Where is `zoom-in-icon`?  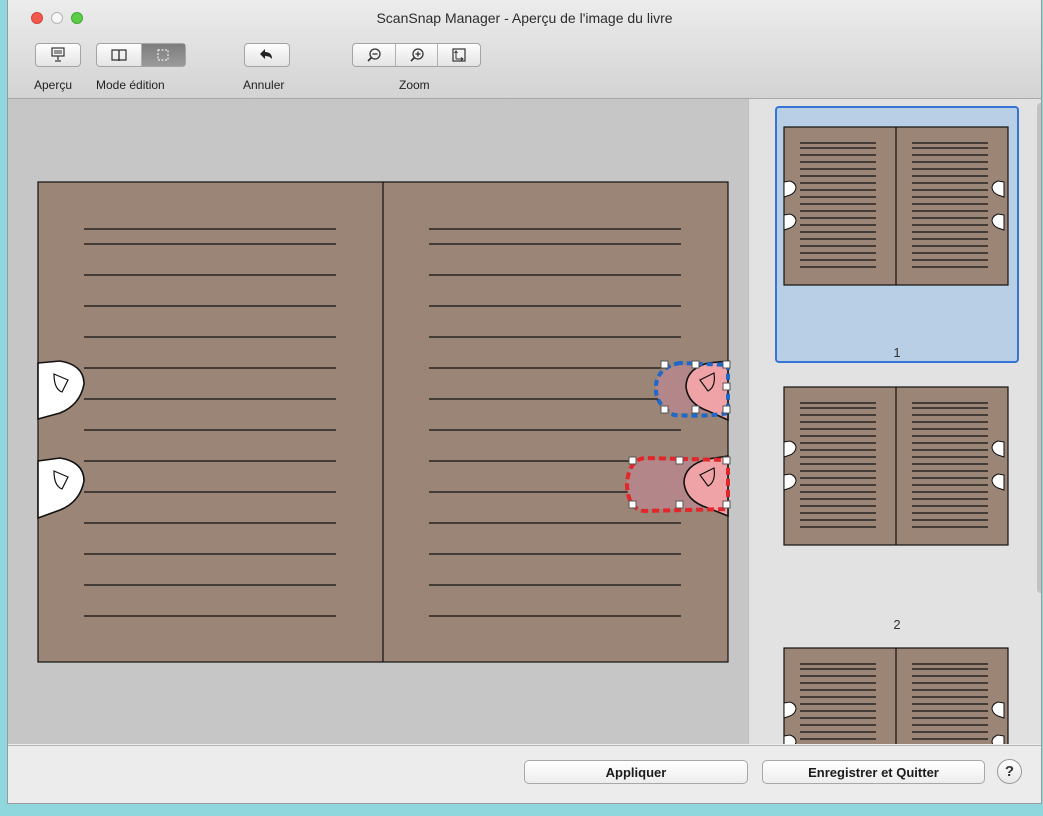
zoom-in-icon is located at coordinates (416, 55).